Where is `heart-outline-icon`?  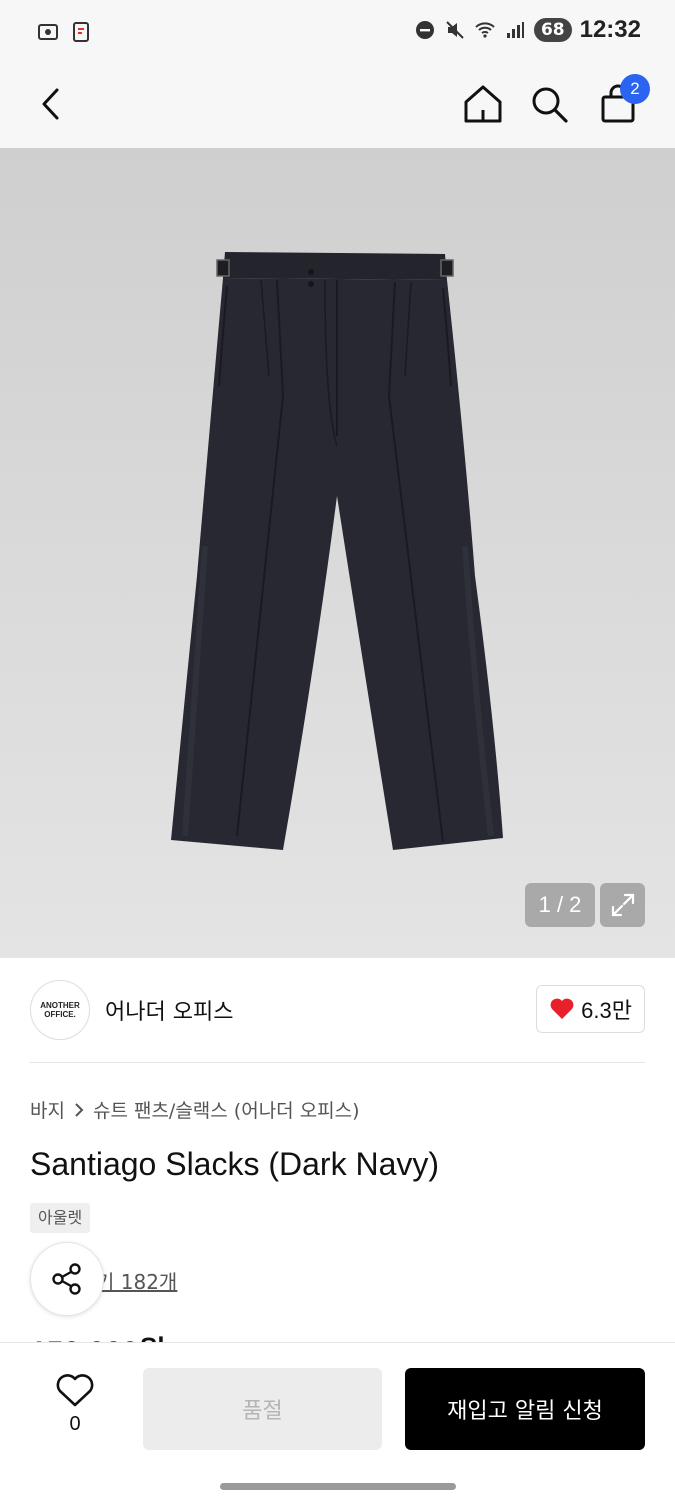
heart-outline-icon is located at coordinates (75, 1390).